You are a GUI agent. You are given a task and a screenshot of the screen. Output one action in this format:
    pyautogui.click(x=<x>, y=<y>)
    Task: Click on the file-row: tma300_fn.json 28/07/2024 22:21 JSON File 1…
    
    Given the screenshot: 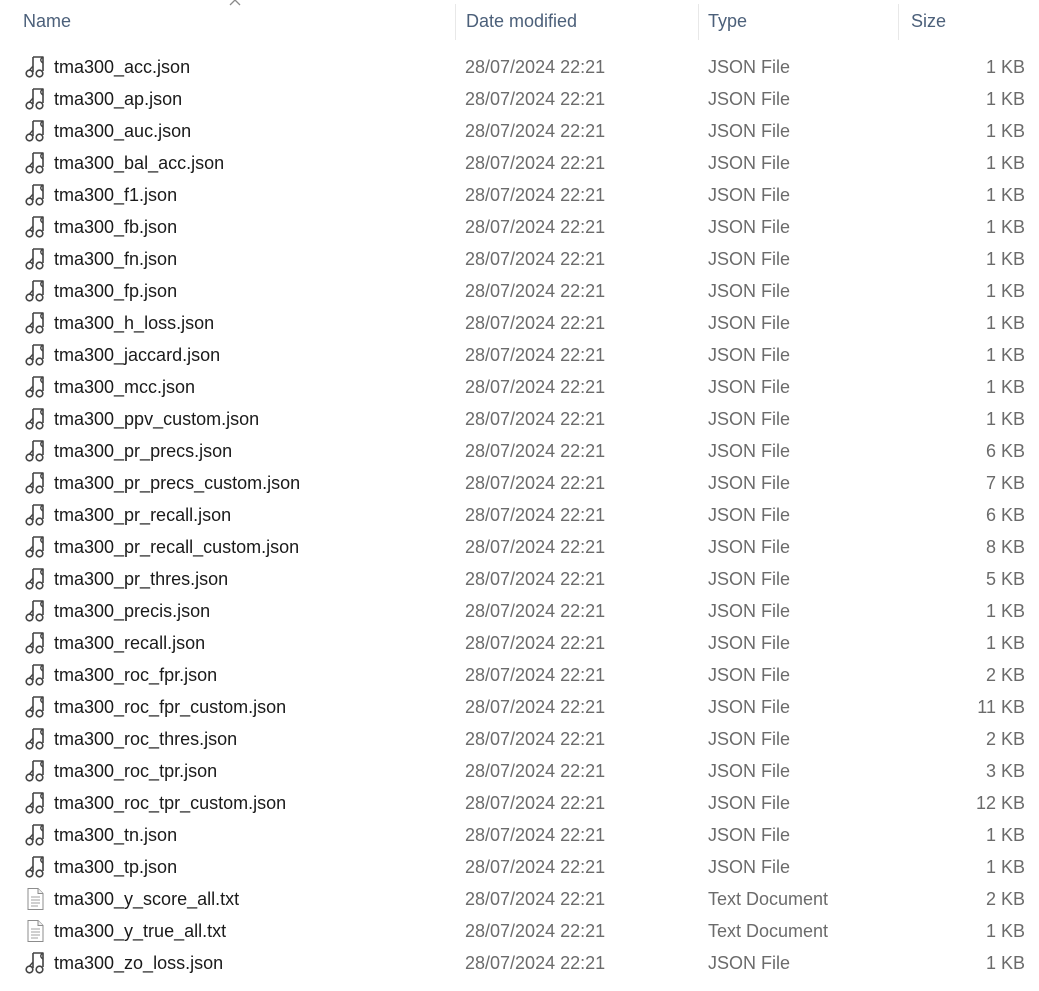 What is the action you would take?
    pyautogui.click(x=519, y=259)
    